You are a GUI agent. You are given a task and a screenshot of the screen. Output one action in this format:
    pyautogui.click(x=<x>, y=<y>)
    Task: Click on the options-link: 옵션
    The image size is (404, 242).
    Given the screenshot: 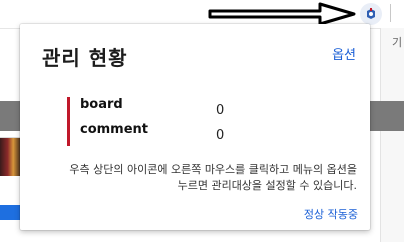 What is the action you would take?
    pyautogui.click(x=344, y=53)
    